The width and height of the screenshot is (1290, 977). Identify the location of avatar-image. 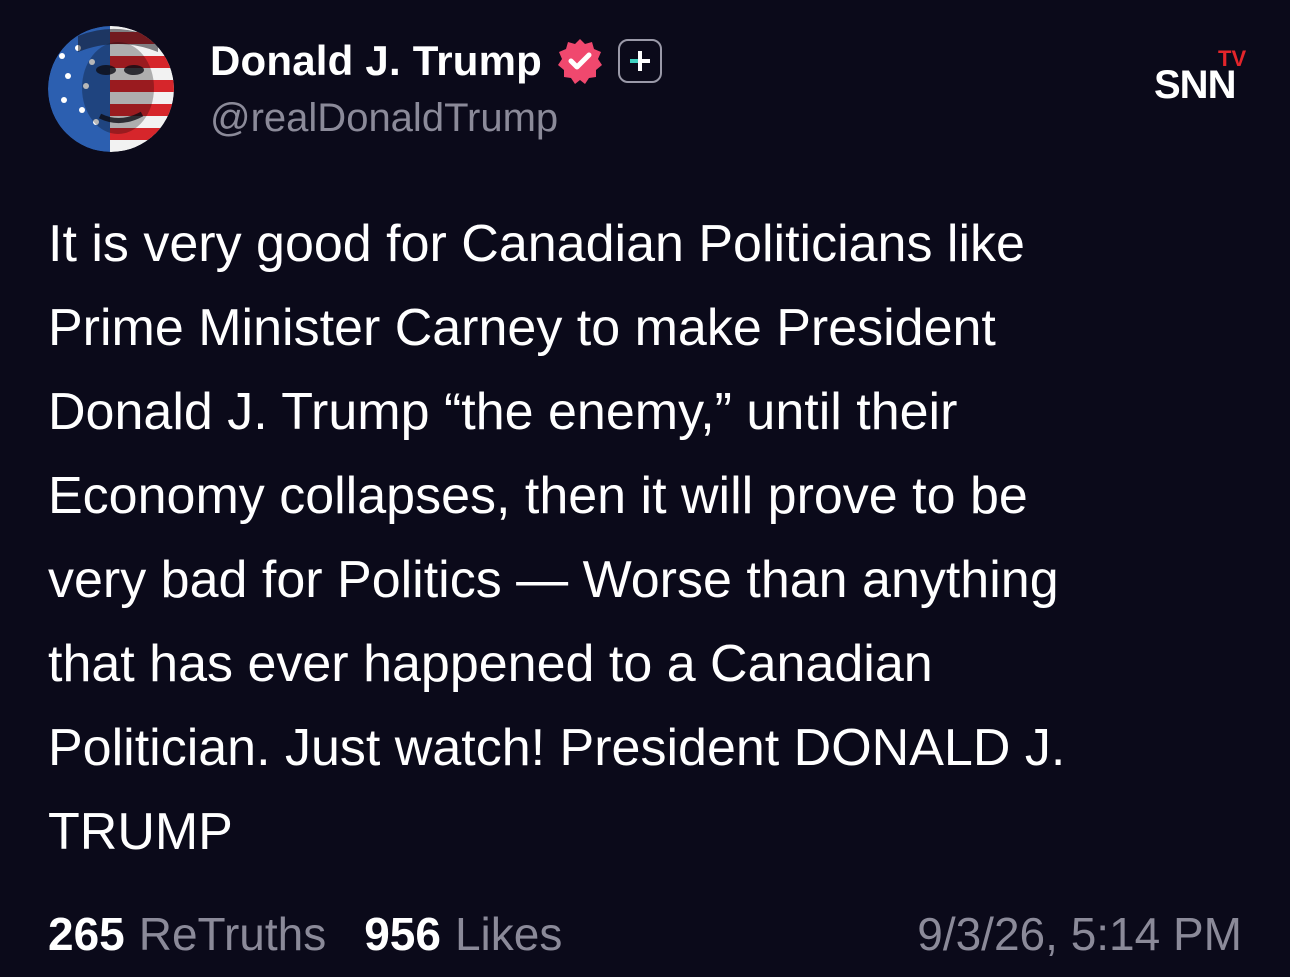
(111, 89).